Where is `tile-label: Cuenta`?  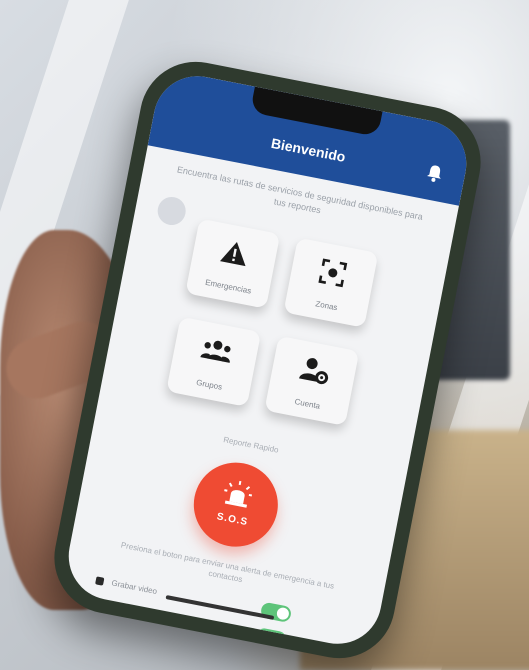
tile-label: Cuenta is located at coordinates (307, 404).